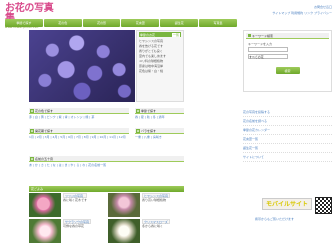 This screenshot has width=336, height=252. What do you see at coordinates (146, 205) in the screenshot?
I see `gallery-card: ヒヤシンスの写真 香り高い球根植物` at bounding box center [146, 205].